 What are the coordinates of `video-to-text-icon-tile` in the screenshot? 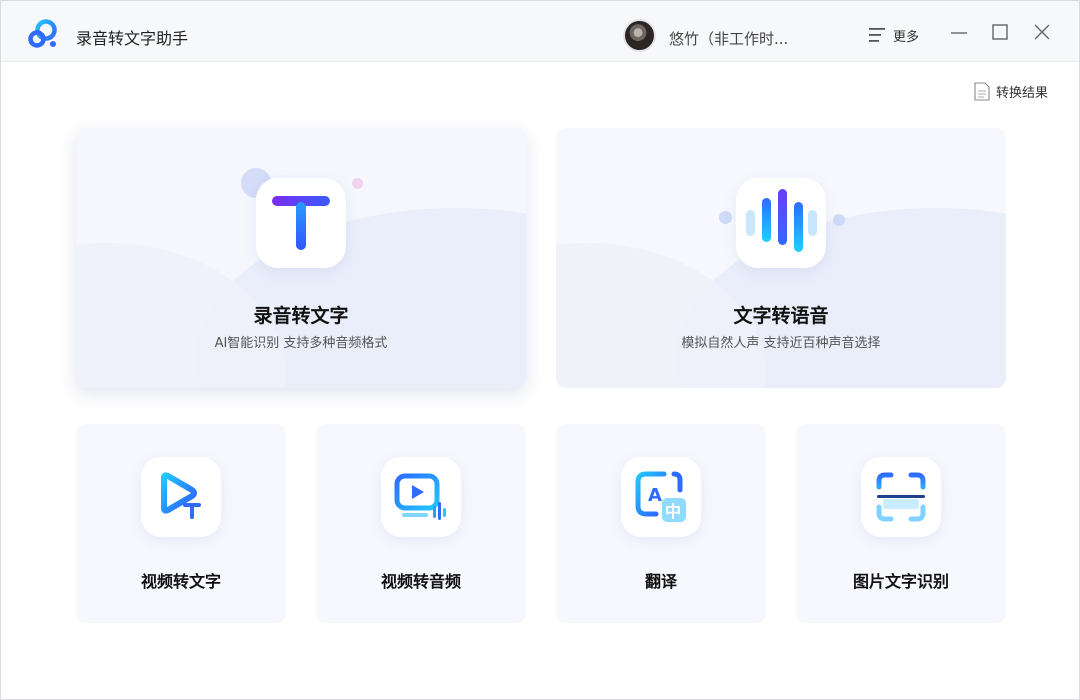 It's located at (181, 497).